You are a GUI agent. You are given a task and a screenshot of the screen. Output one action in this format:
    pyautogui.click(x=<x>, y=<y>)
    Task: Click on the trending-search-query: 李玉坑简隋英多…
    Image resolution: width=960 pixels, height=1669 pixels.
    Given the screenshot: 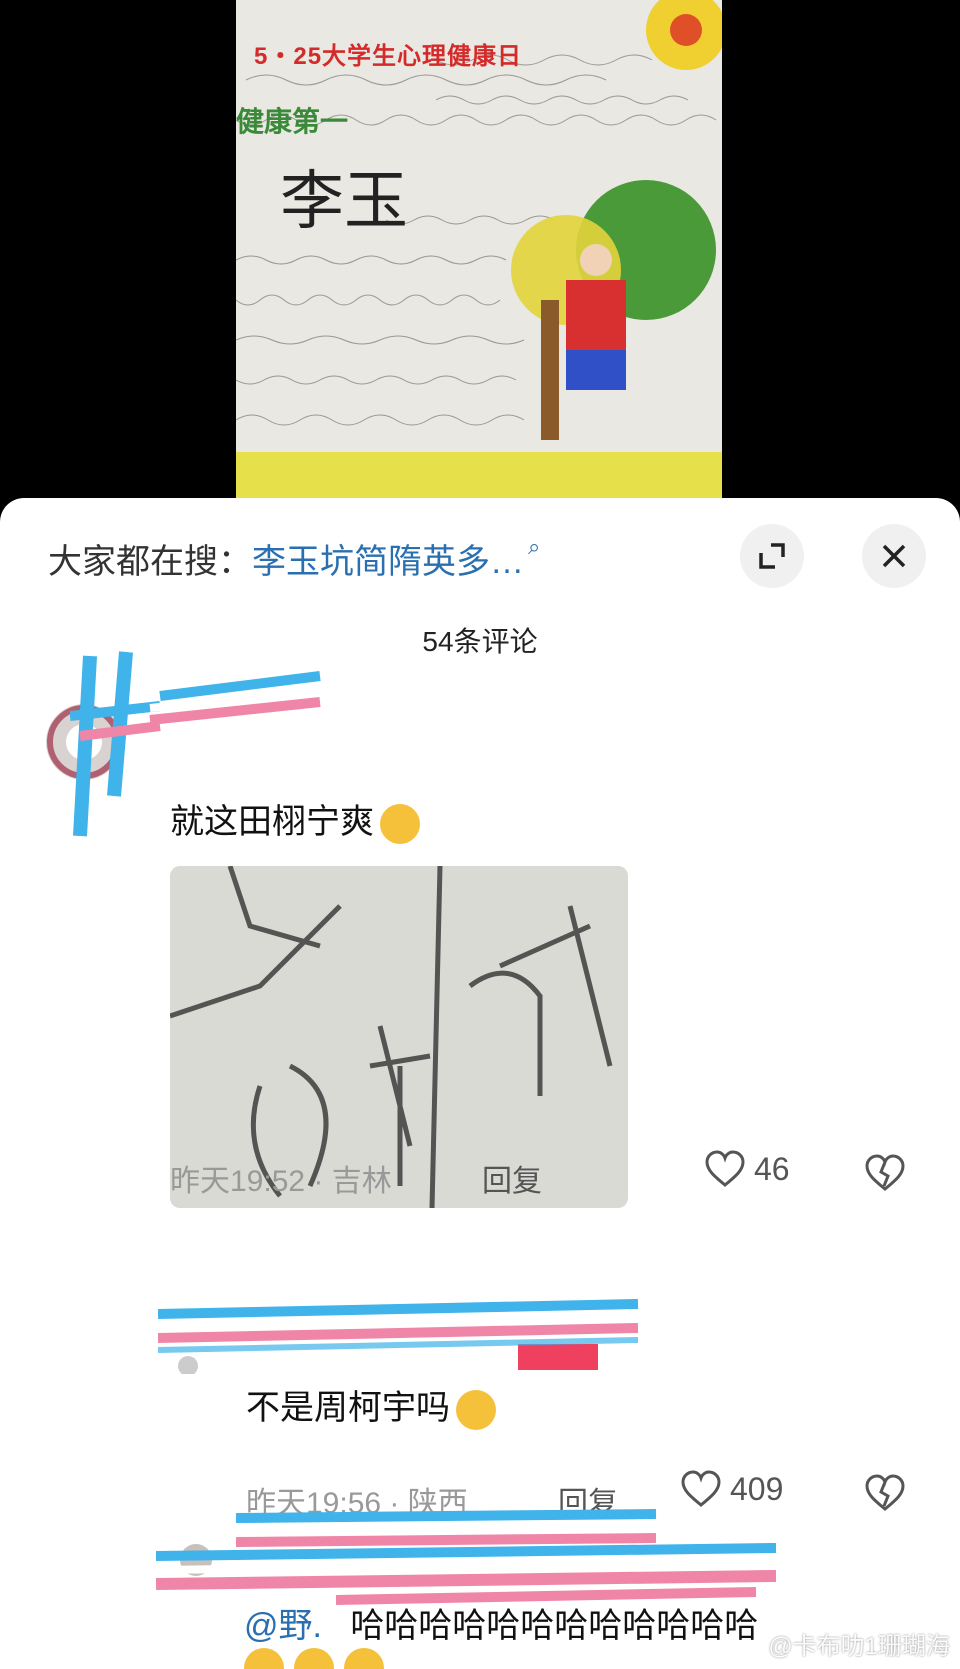 What is the action you would take?
    pyautogui.click(x=388, y=562)
    